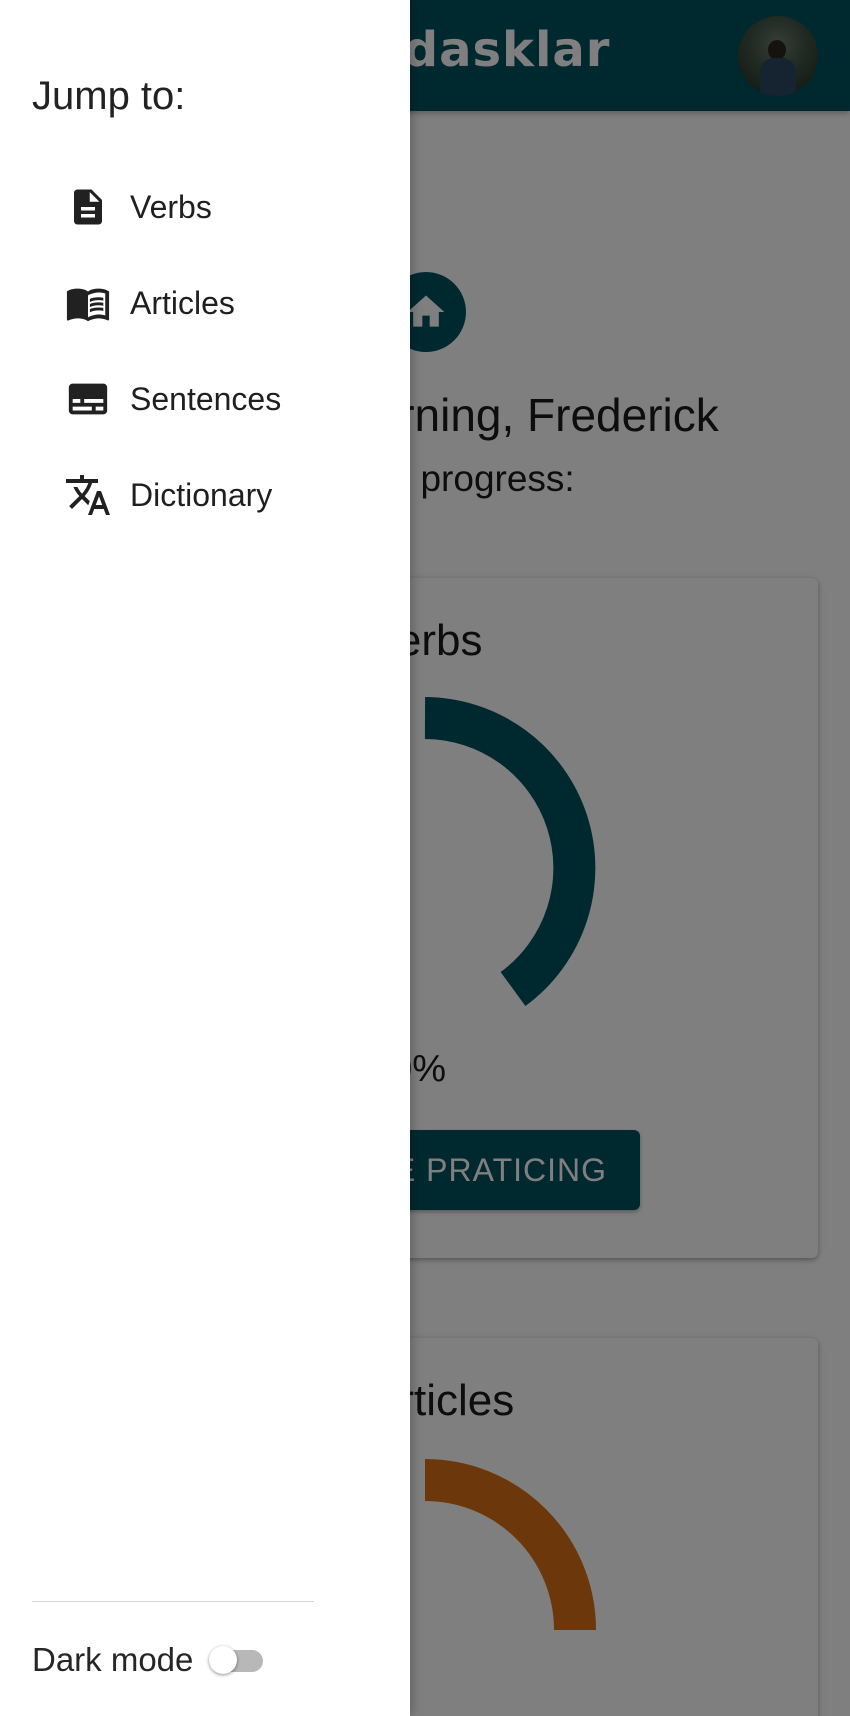  What do you see at coordinates (225, 207) in the screenshot?
I see `nav-item-verbs: Verbs` at bounding box center [225, 207].